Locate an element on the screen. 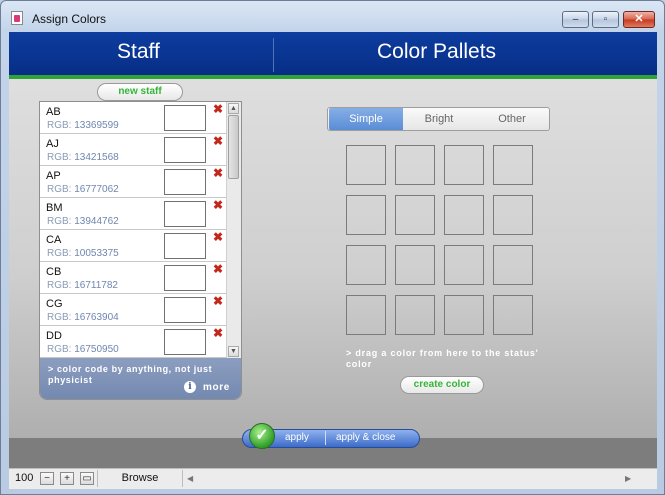  new-staff-button: new staff is located at coordinates (140, 92).